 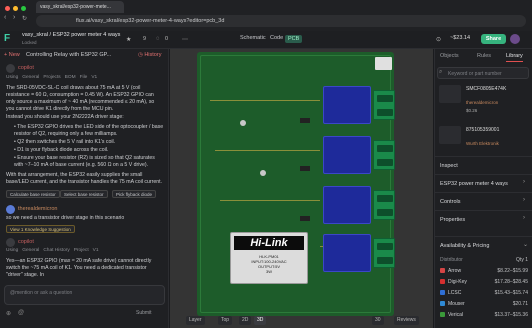 What do you see at coordinates (40, 229) in the screenshot?
I see `knowledge-suggestion-chip: View 1 Knowledge Suggestion` at bounding box center [40, 229].